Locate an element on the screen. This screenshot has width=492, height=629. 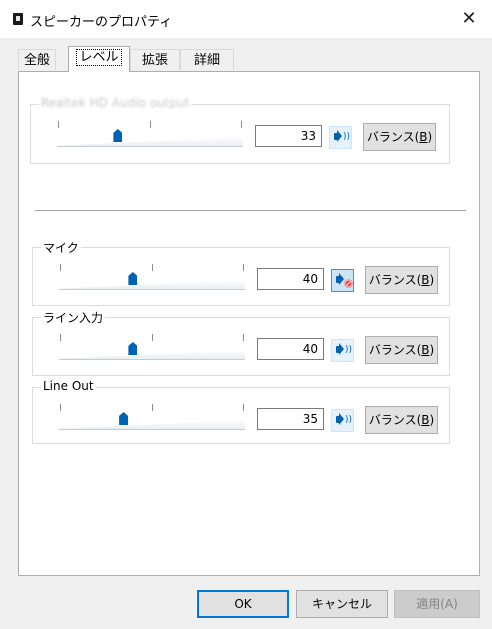
mute-toggle-mic is located at coordinates (342, 280).